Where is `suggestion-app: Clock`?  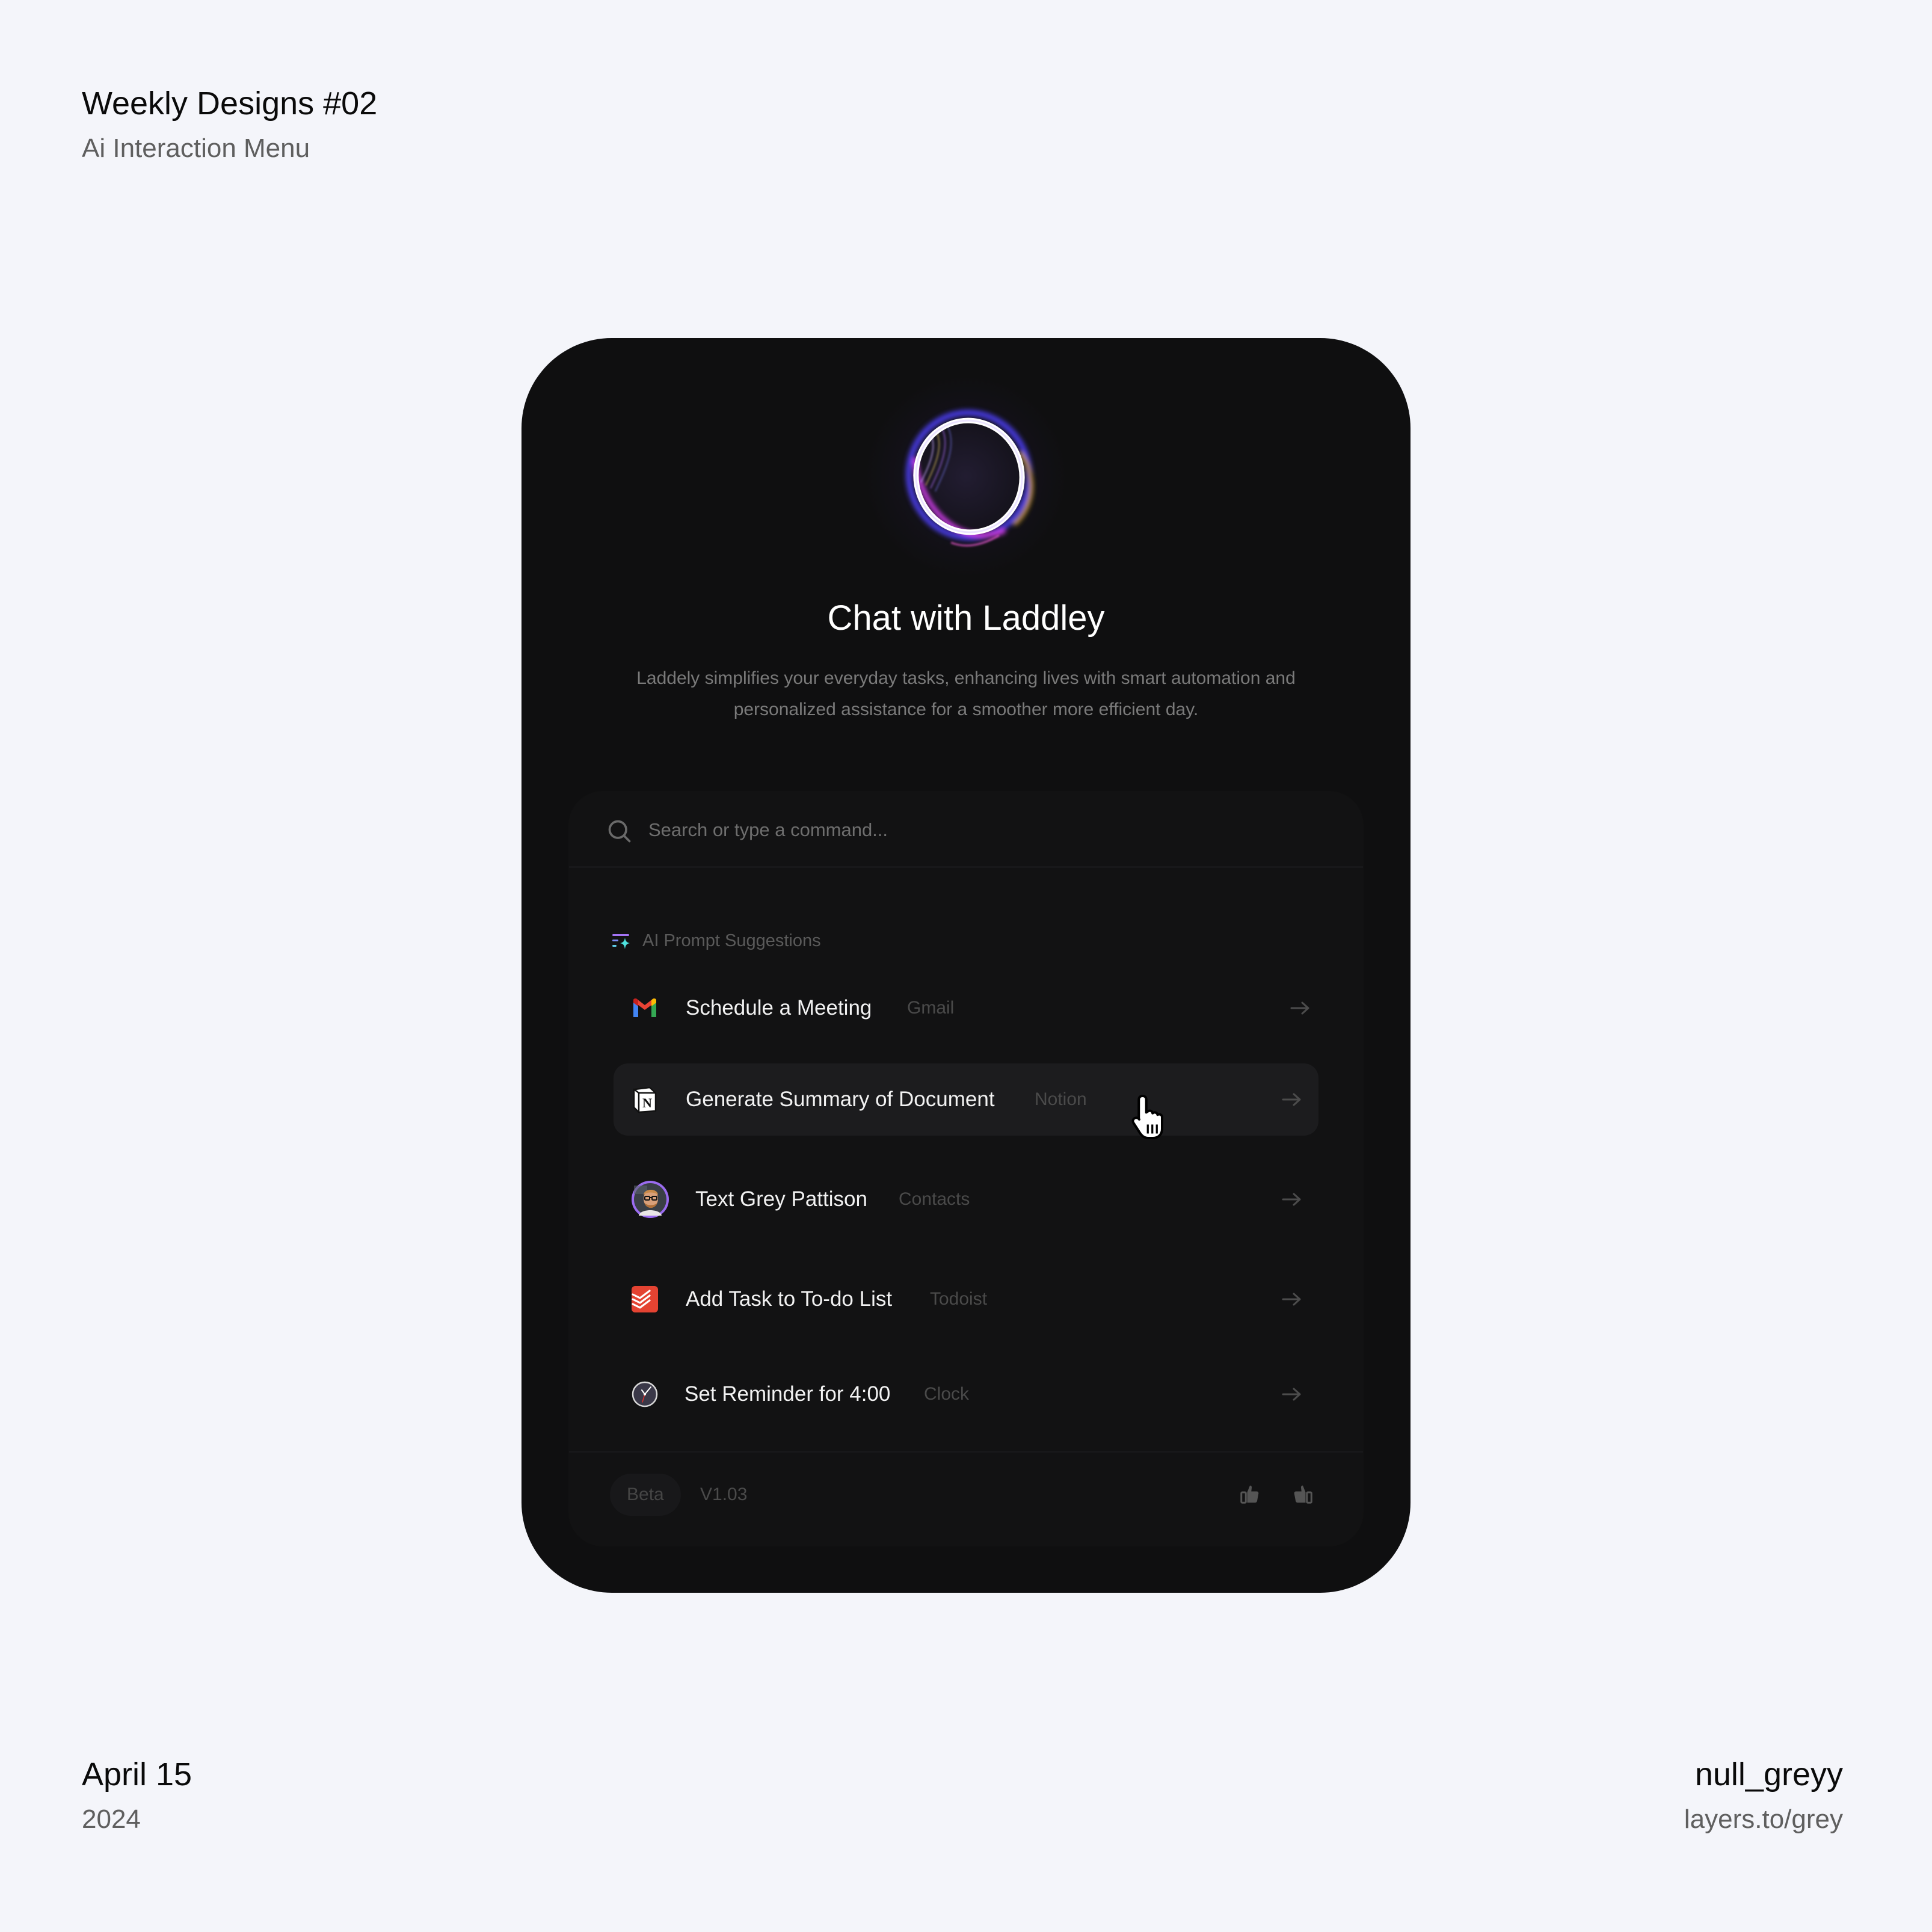
suggestion-app: Clock is located at coordinates (947, 1394).